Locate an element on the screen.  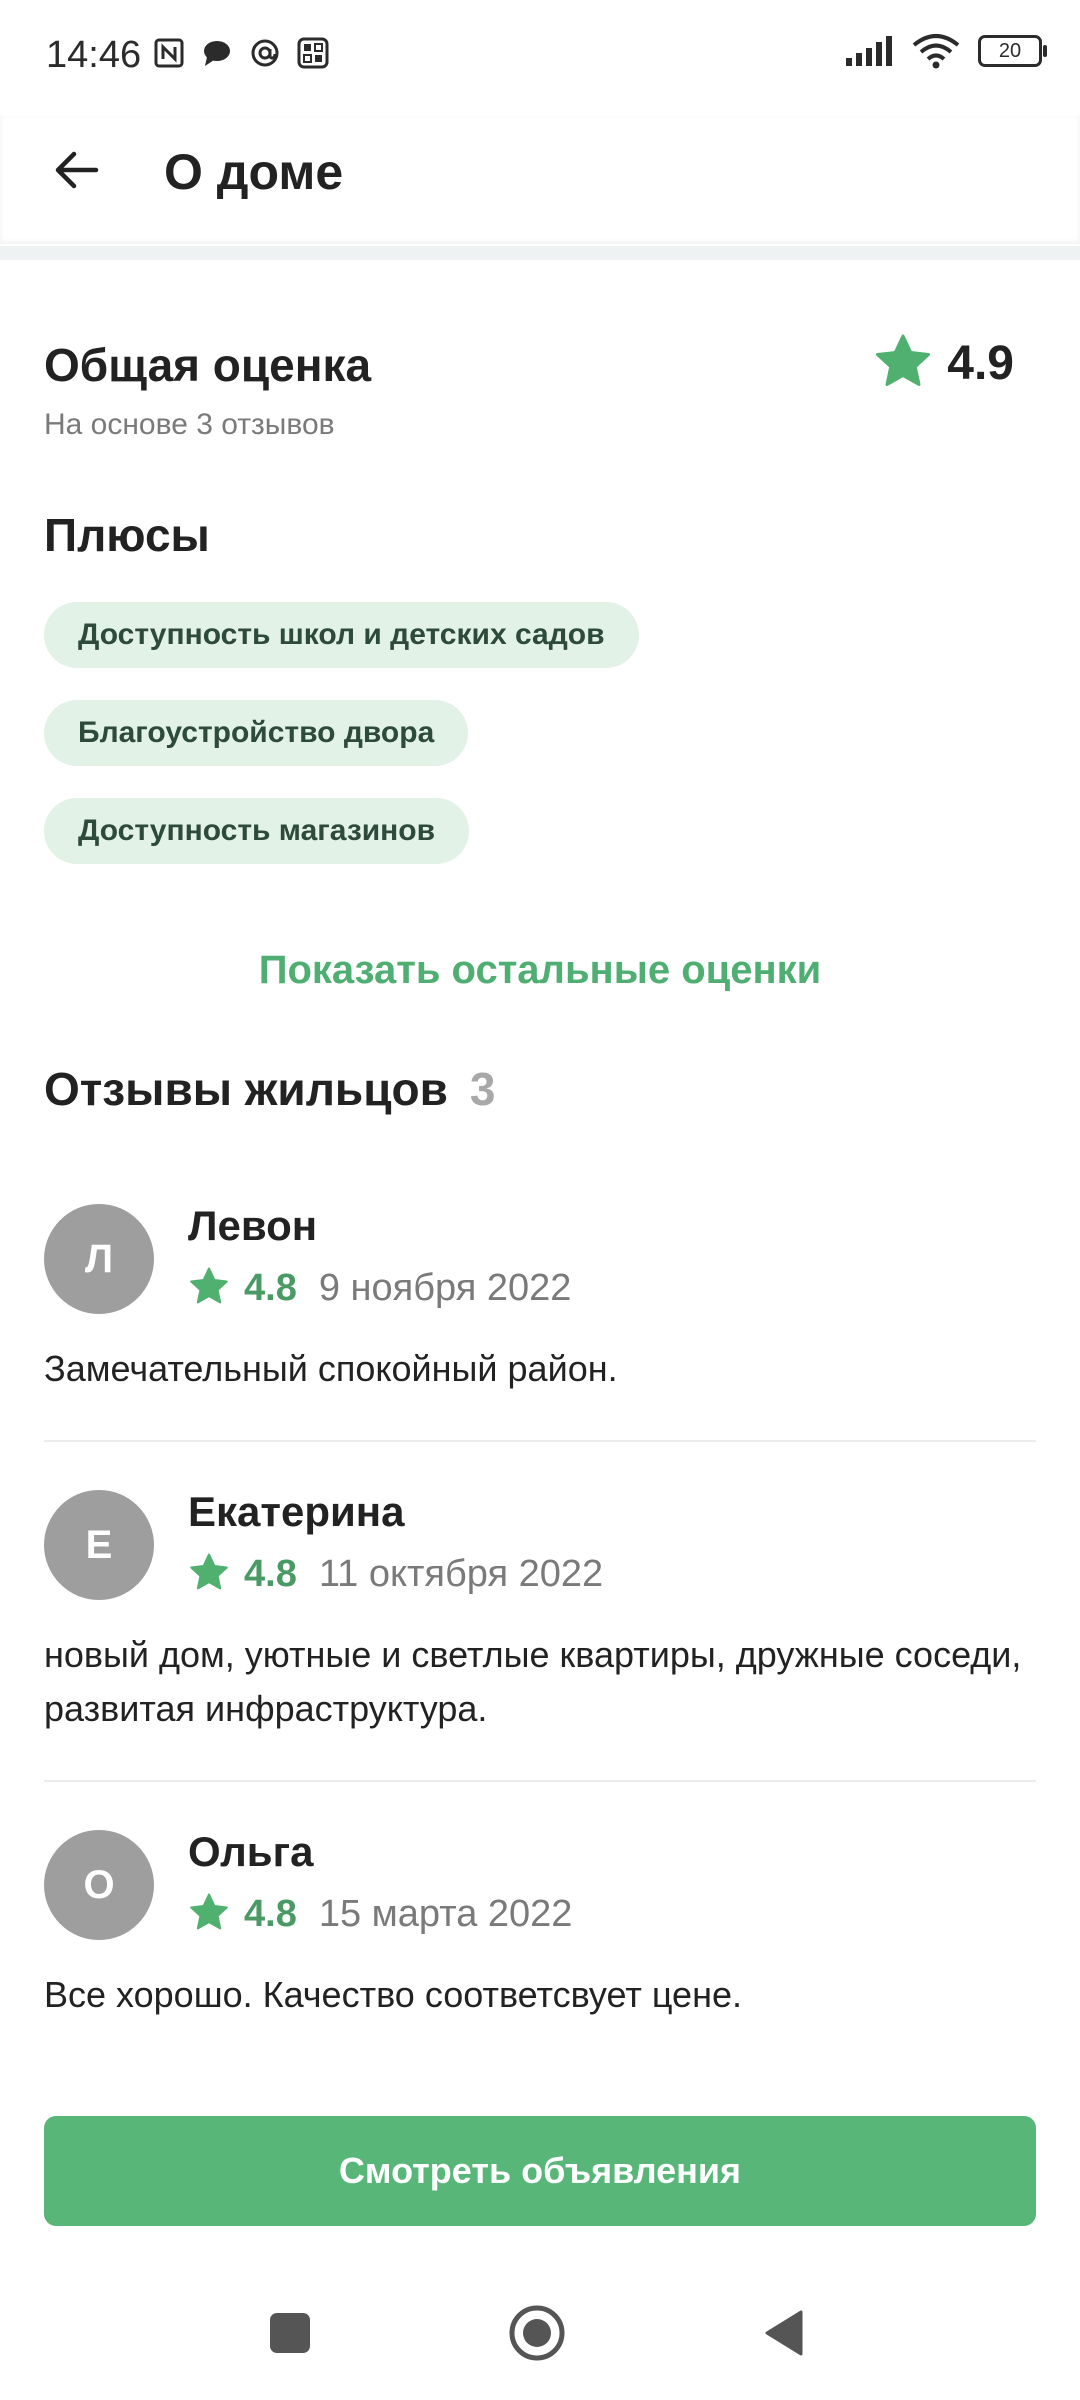
reviews-title: Отзывы жильцов is located at coordinates (246, 1089).